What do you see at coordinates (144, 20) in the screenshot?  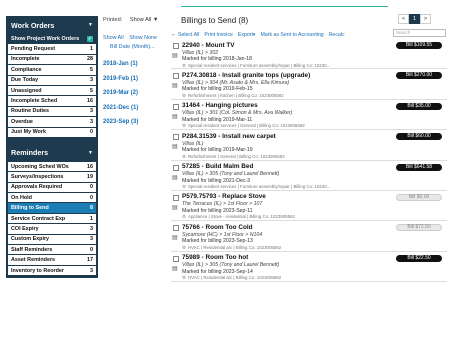 I see `printed-select: Show All ▼` at bounding box center [144, 20].